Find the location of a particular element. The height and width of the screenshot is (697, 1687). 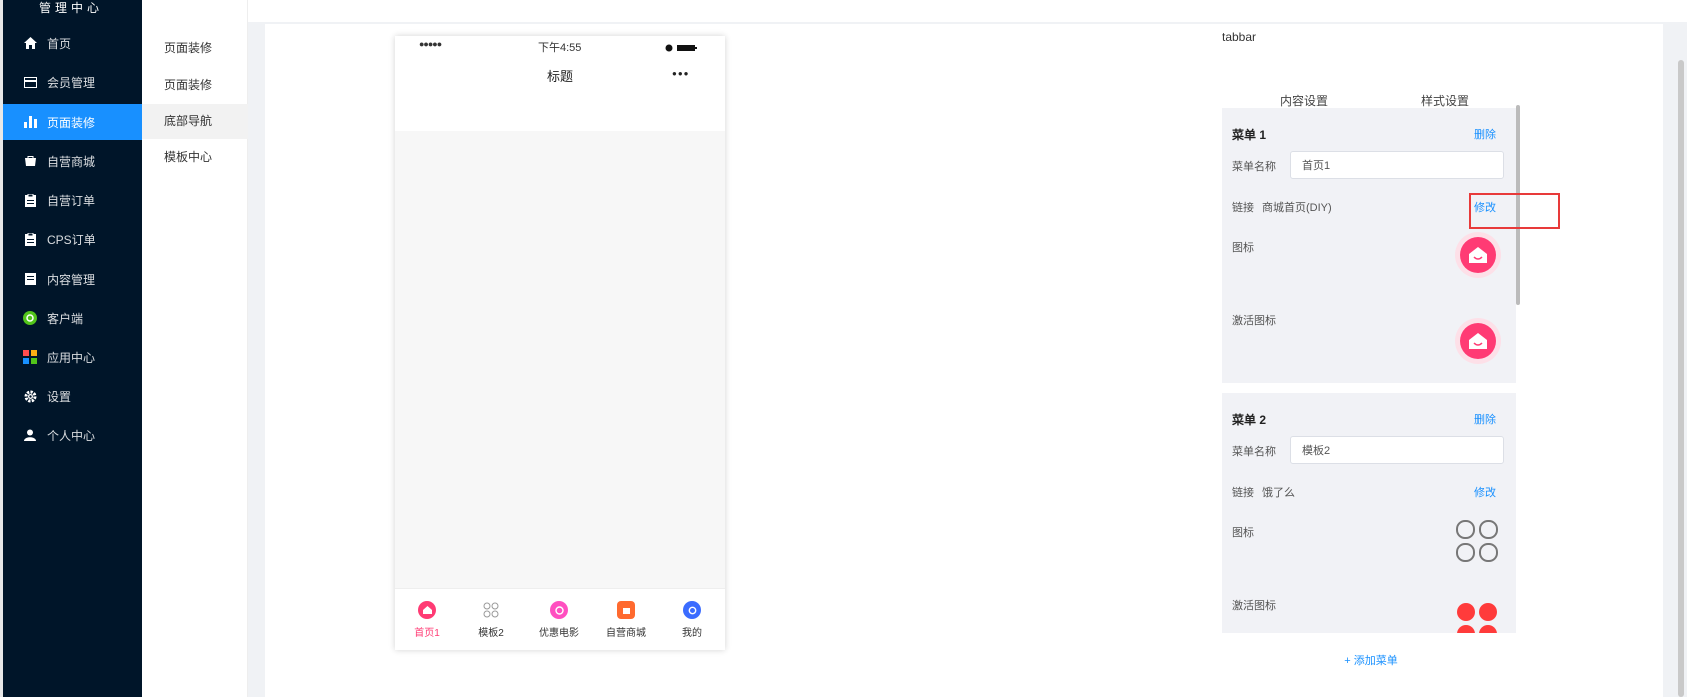

sidebar-item-label: 个人中心 is located at coordinates (71, 435).